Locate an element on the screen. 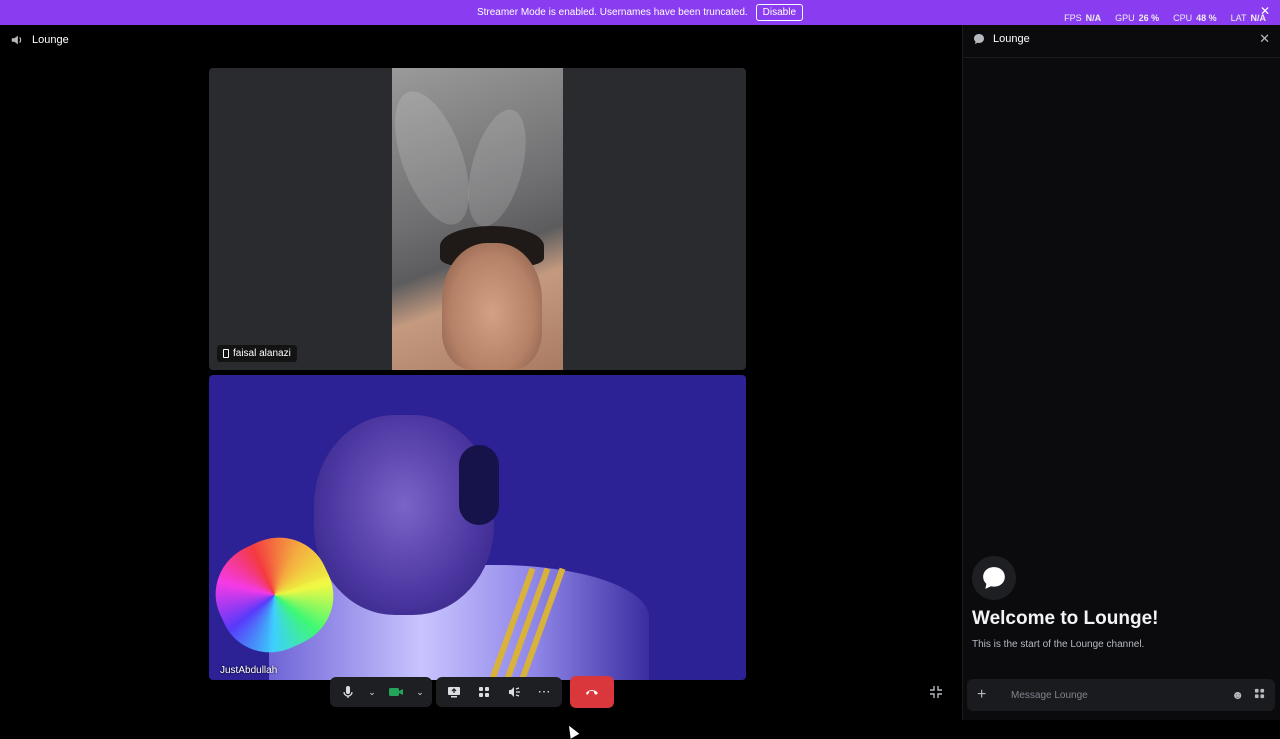  activities-icon is located at coordinates (484, 692).